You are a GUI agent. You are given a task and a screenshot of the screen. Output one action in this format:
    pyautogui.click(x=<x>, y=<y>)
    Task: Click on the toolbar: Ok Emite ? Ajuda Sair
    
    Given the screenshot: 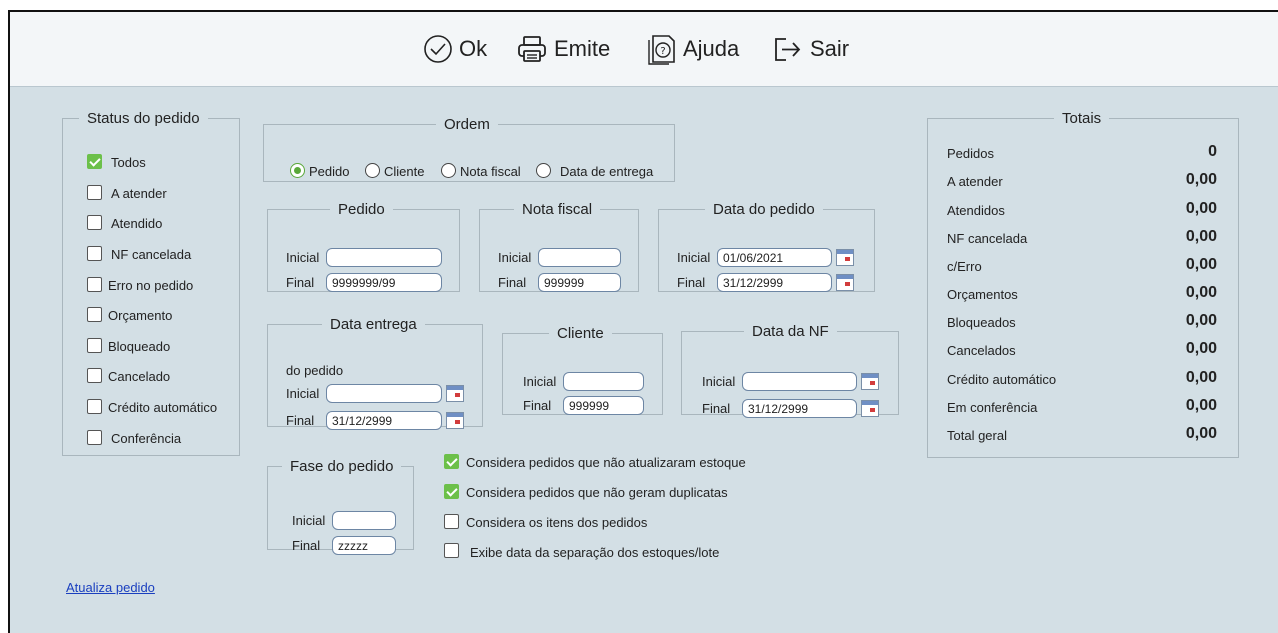 What is the action you would take?
    pyautogui.click(x=644, y=49)
    